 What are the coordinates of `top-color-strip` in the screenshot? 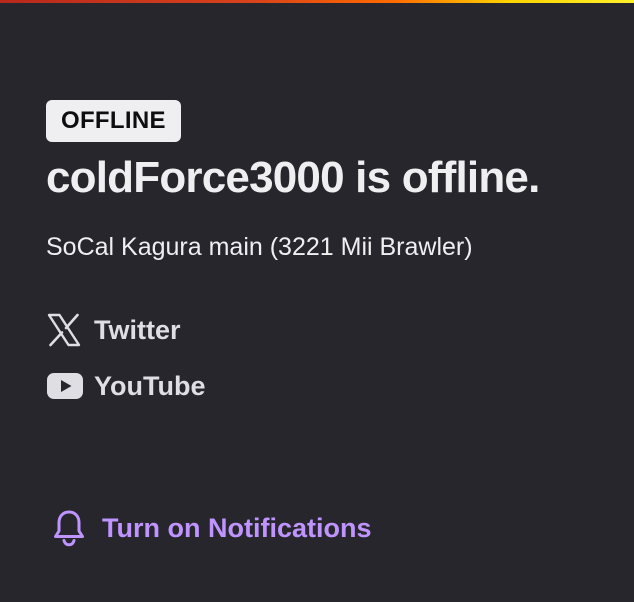 It's located at (317, 1).